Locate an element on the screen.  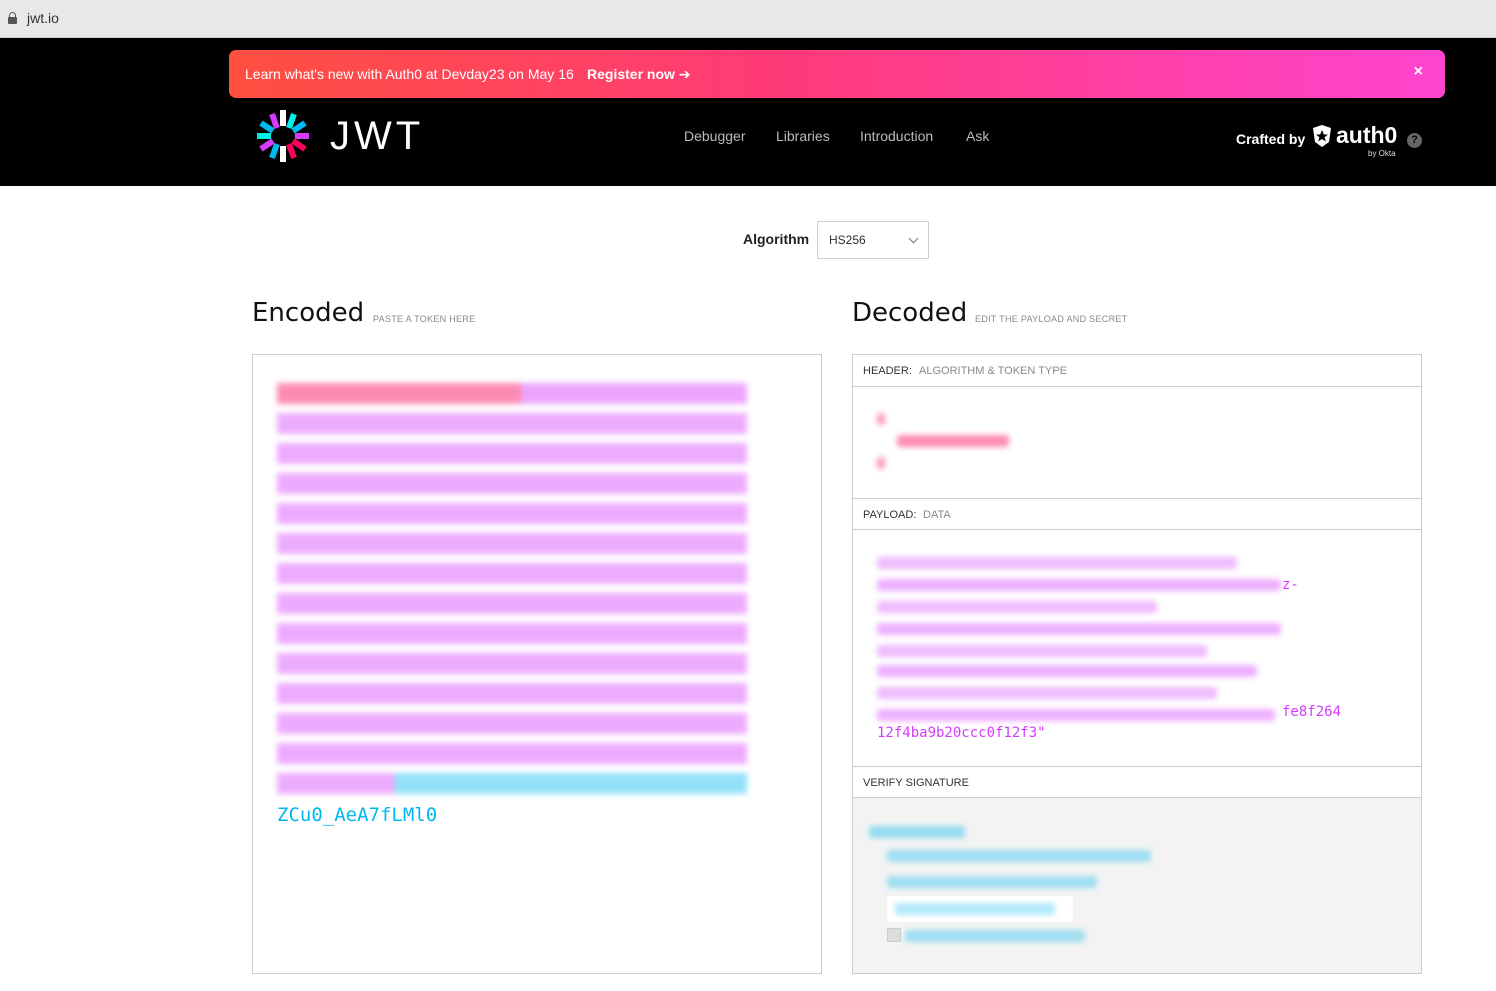
url-text: jwt.io is located at coordinates (43, 18).